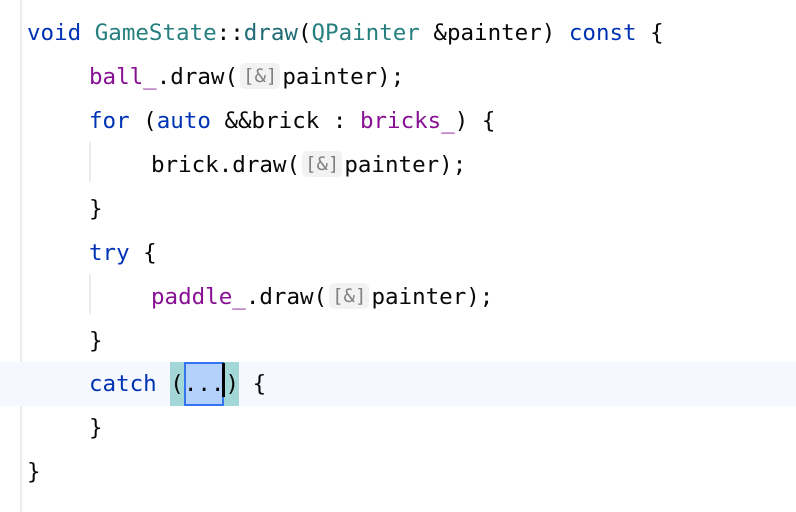 The height and width of the screenshot is (512, 796). I want to click on field-token: bricks_, so click(407, 121).